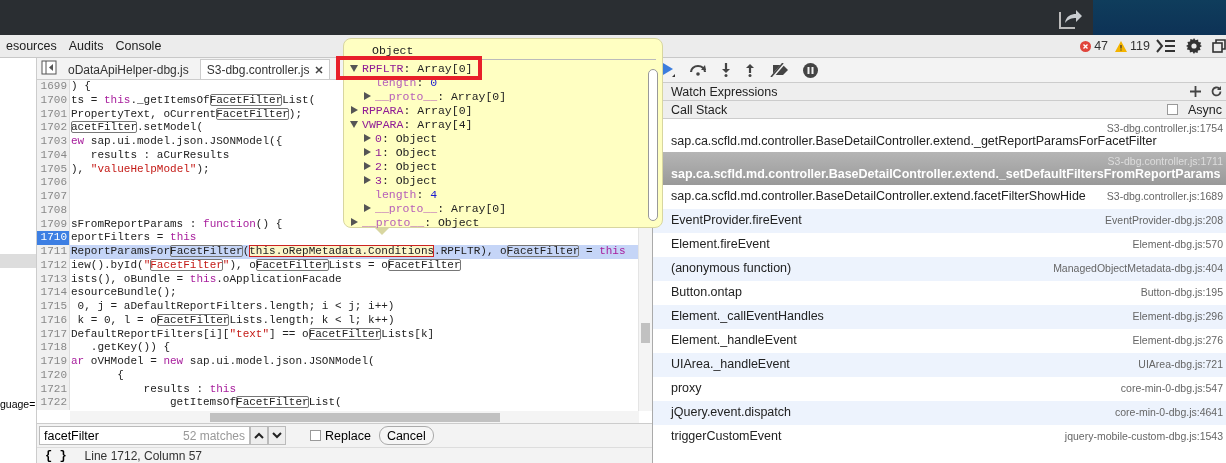  What do you see at coordinates (406, 194) in the screenshot?
I see `property-entry: length: 4` at bounding box center [406, 194].